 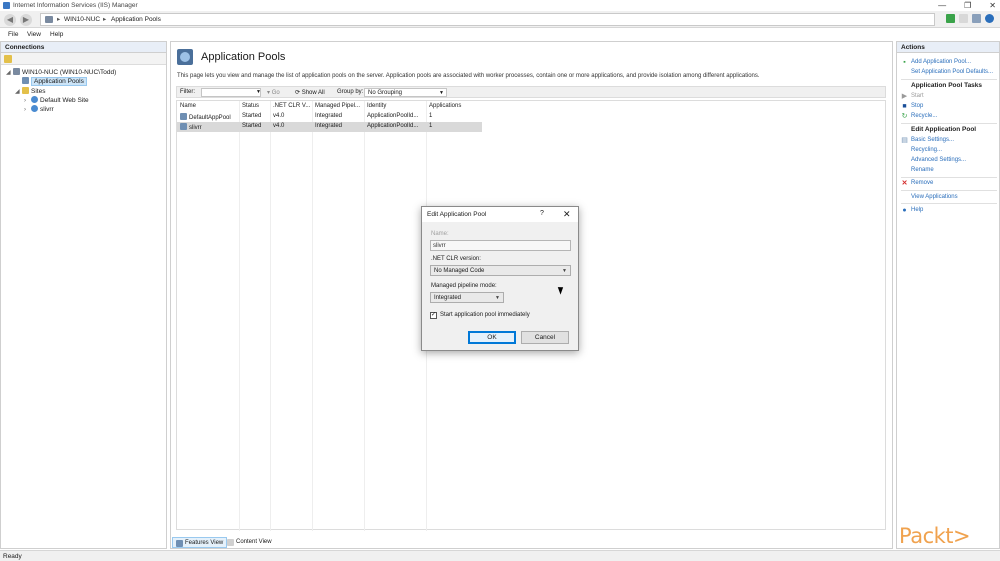 I want to click on menu-view: View, so click(x=34, y=34).